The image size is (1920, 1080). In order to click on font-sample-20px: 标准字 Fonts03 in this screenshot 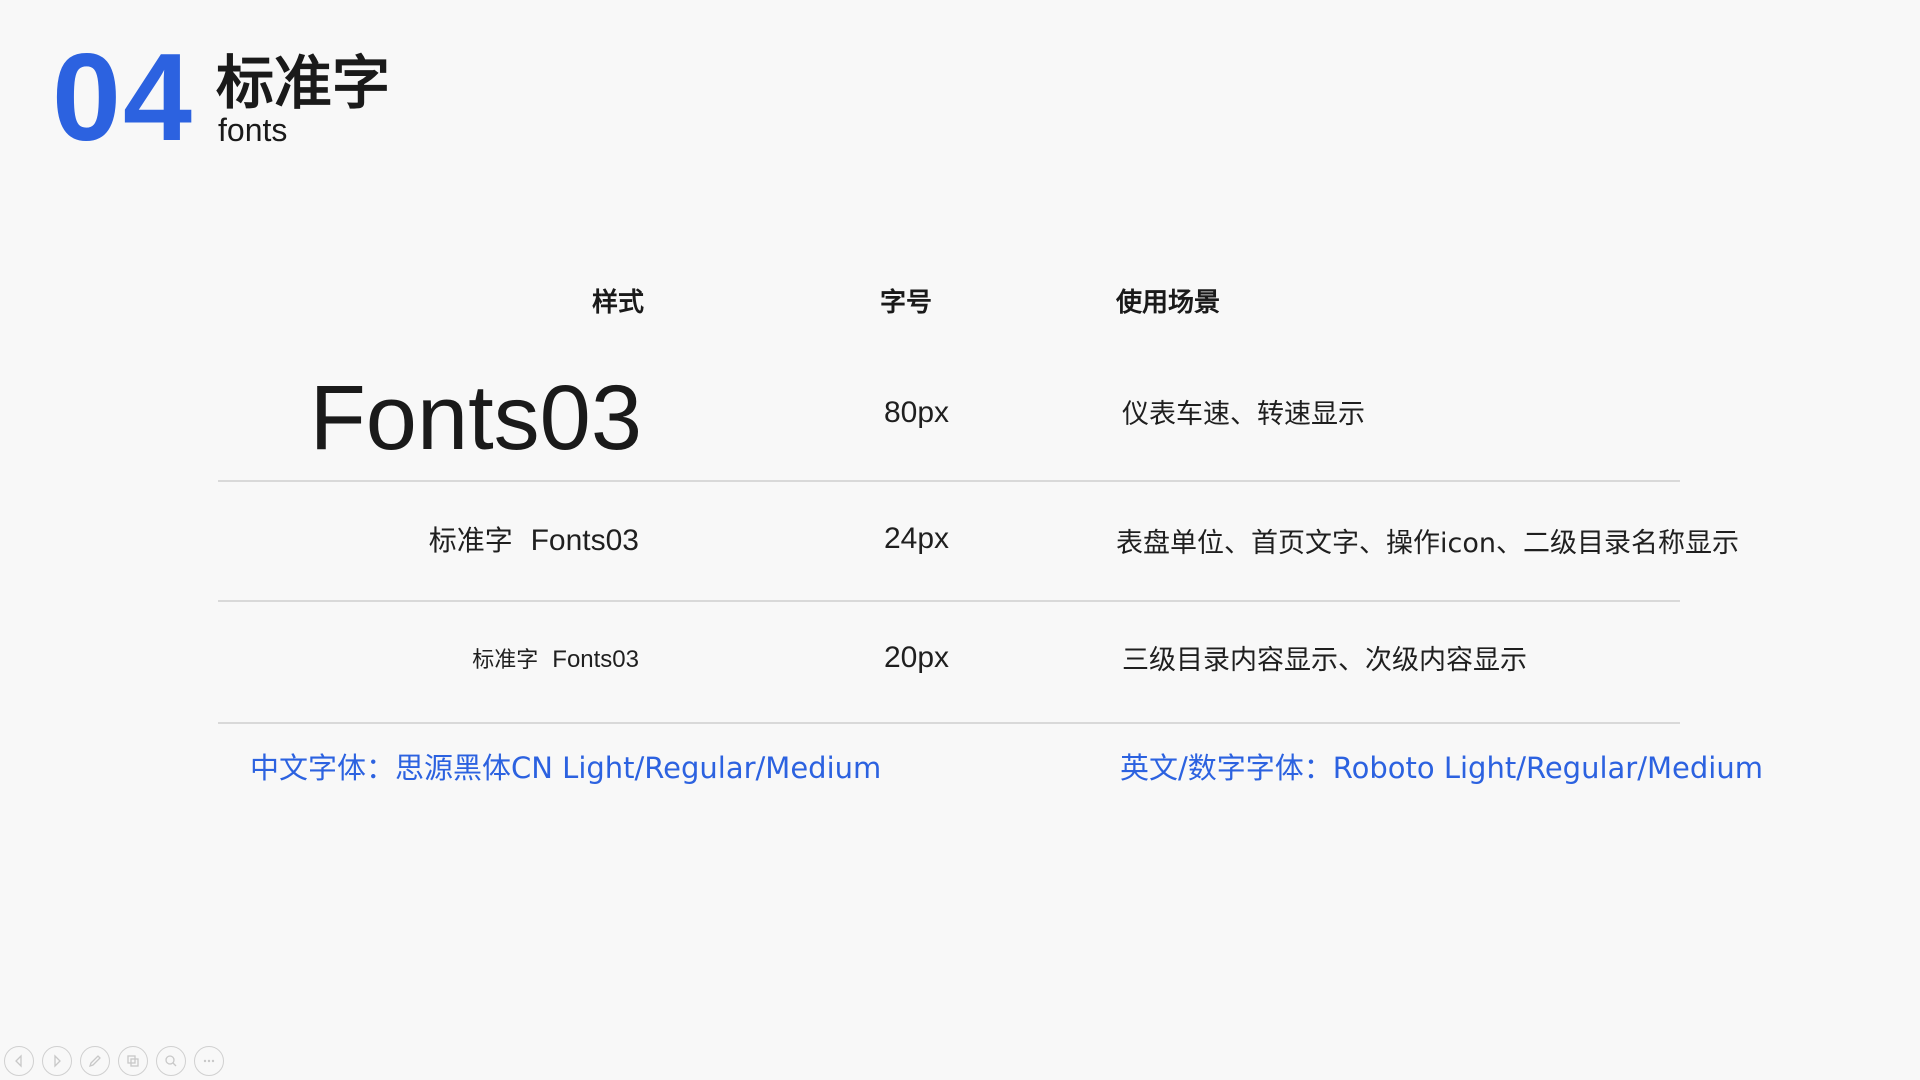, I will do `click(555, 660)`.